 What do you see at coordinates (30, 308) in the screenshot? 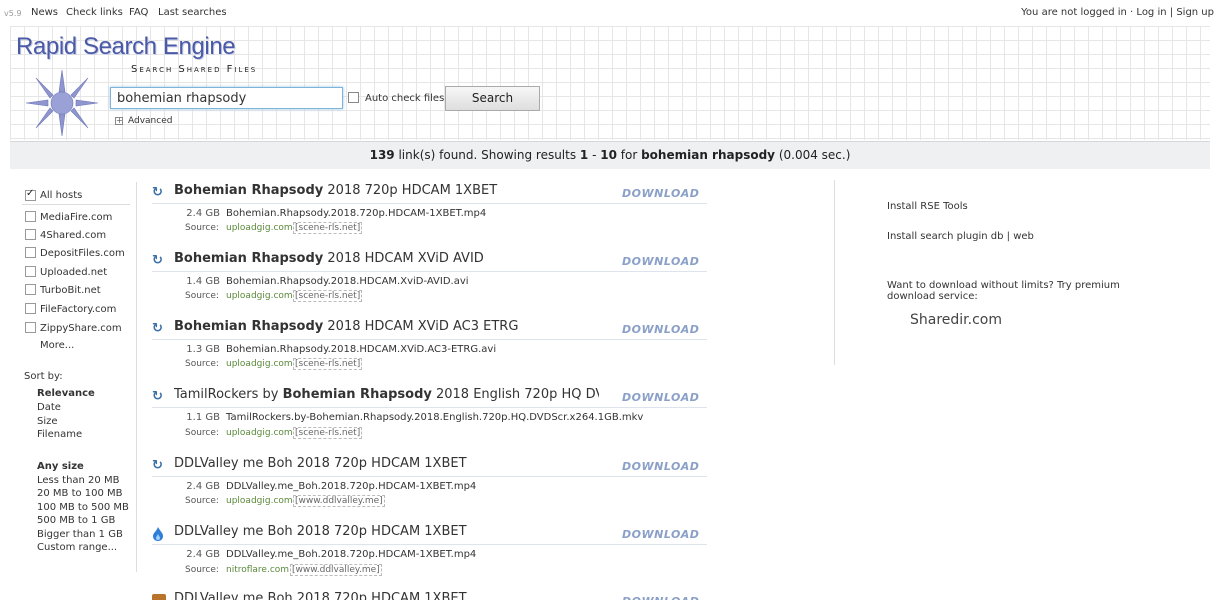
I see `host-checkbox-filefactory` at bounding box center [30, 308].